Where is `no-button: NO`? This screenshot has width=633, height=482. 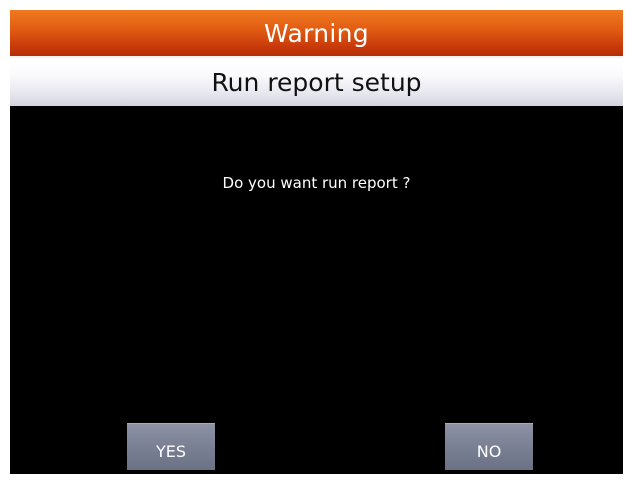 no-button: NO is located at coordinates (489, 446).